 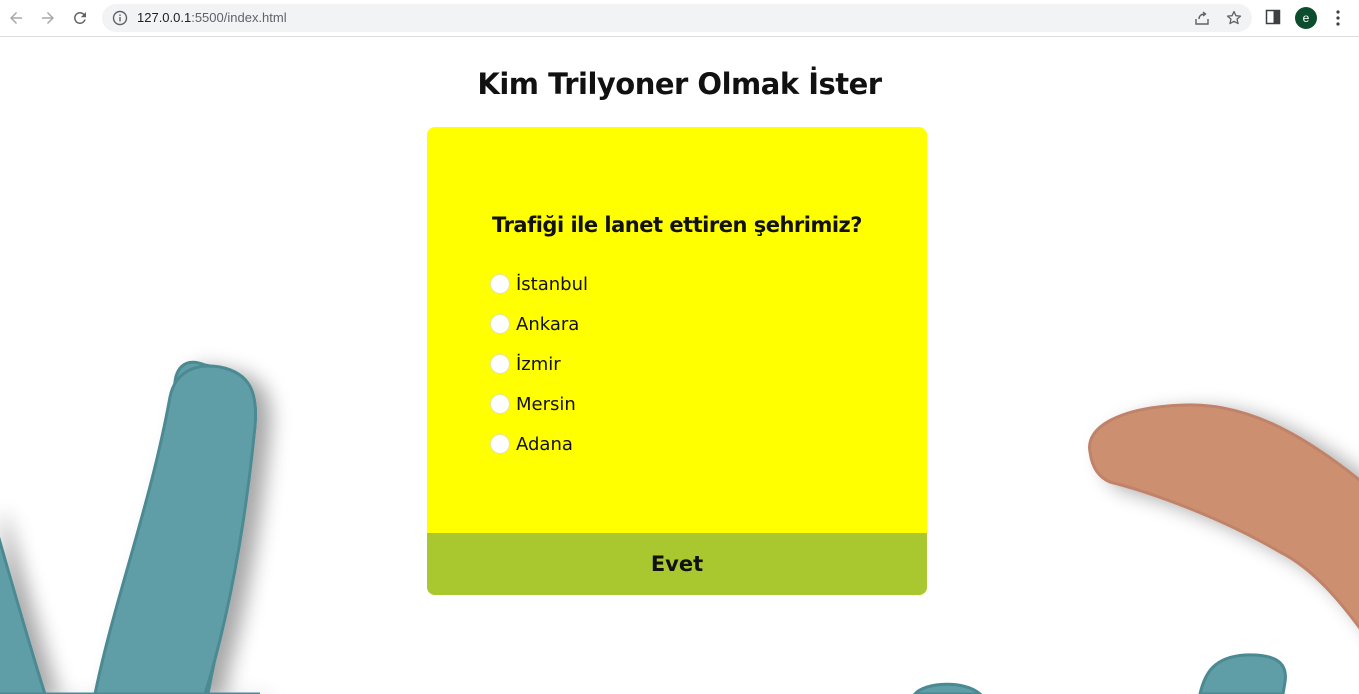 I want to click on forward-arrow-icon, so click(x=48, y=18).